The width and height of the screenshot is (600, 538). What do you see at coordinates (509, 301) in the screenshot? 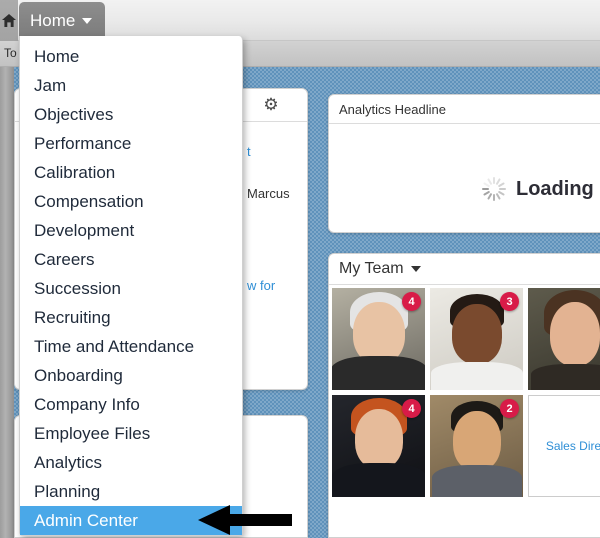
I see `notification-badge: 3` at bounding box center [509, 301].